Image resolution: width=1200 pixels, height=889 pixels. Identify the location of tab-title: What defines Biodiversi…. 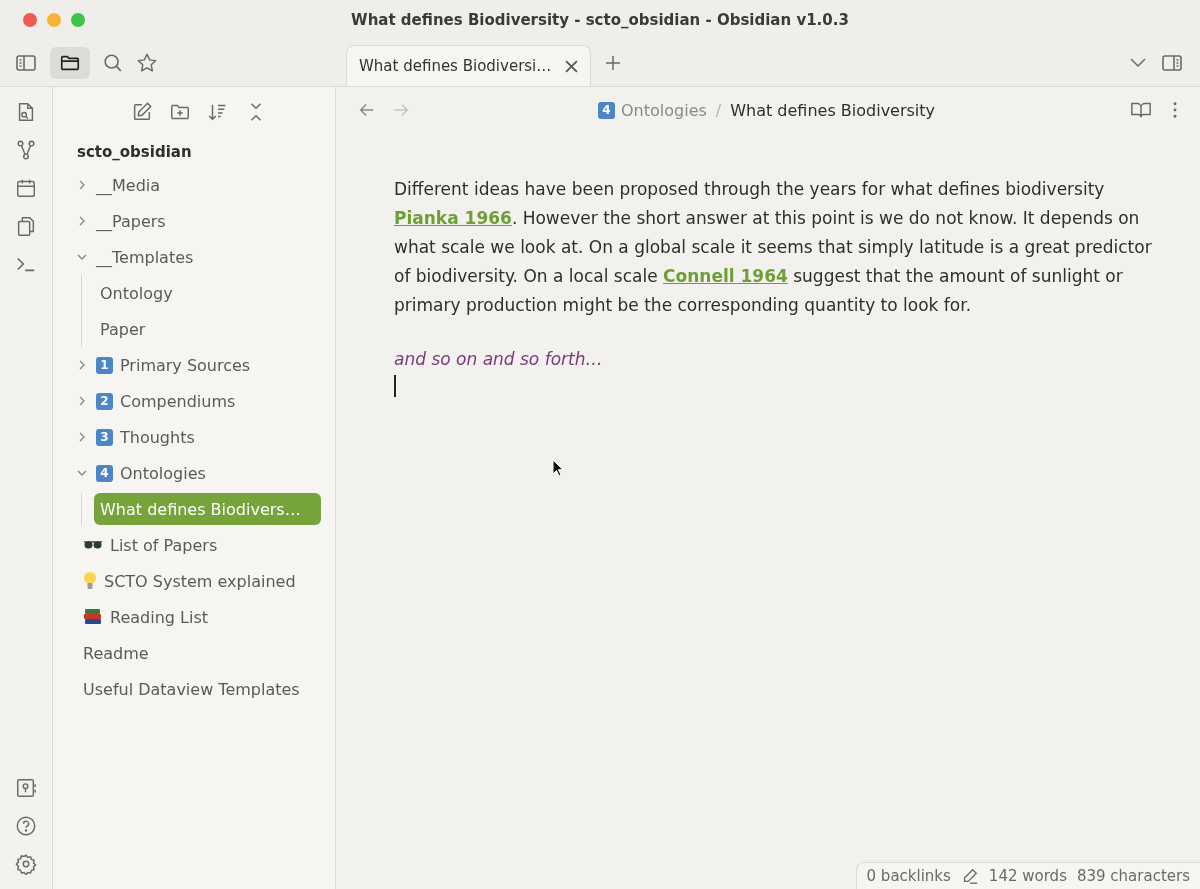
(455, 66).